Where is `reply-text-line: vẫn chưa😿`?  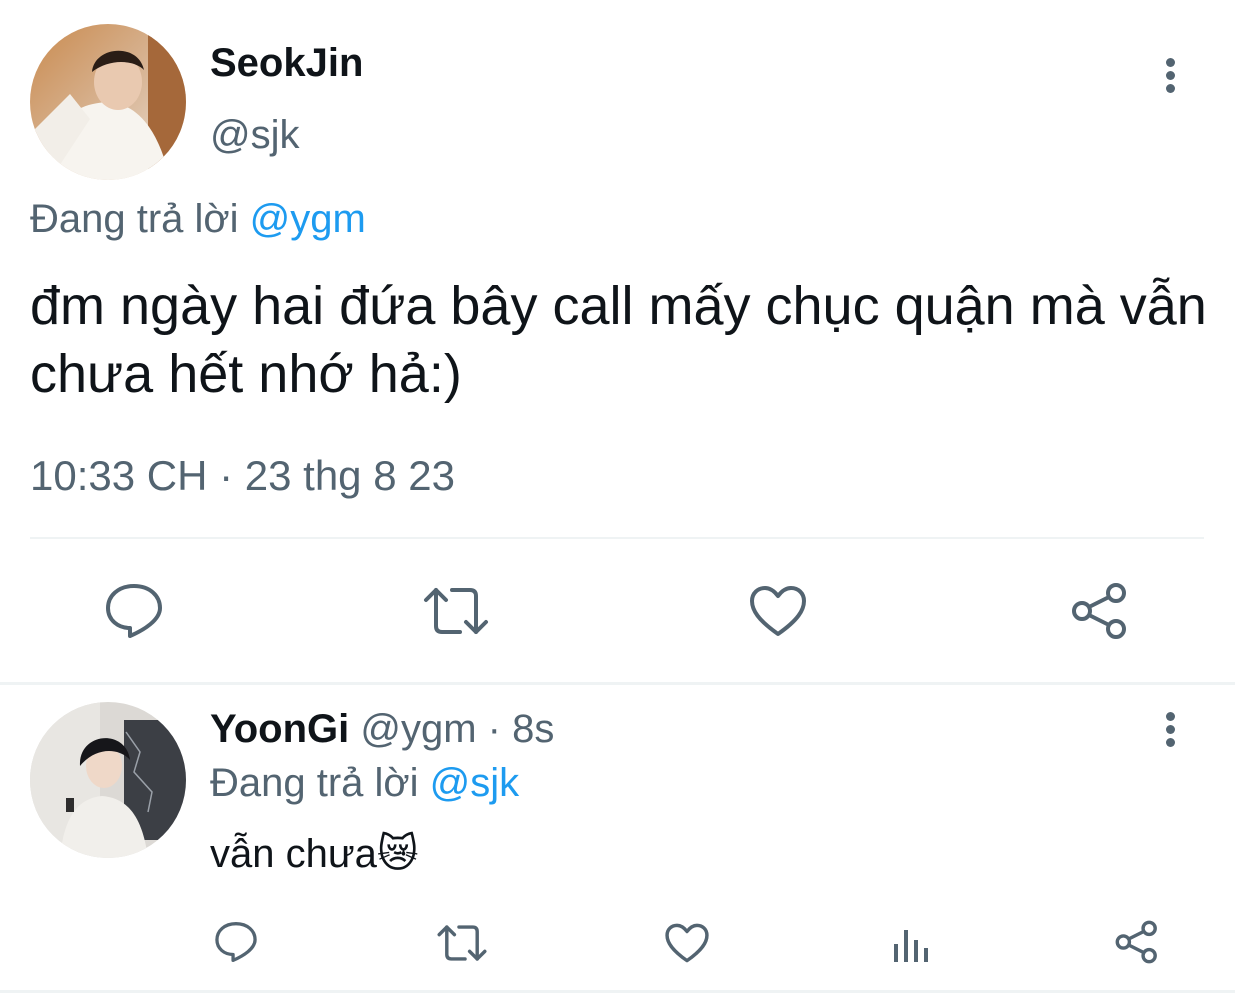
reply-text-line: vẫn chưa😿 is located at coordinates (314, 854).